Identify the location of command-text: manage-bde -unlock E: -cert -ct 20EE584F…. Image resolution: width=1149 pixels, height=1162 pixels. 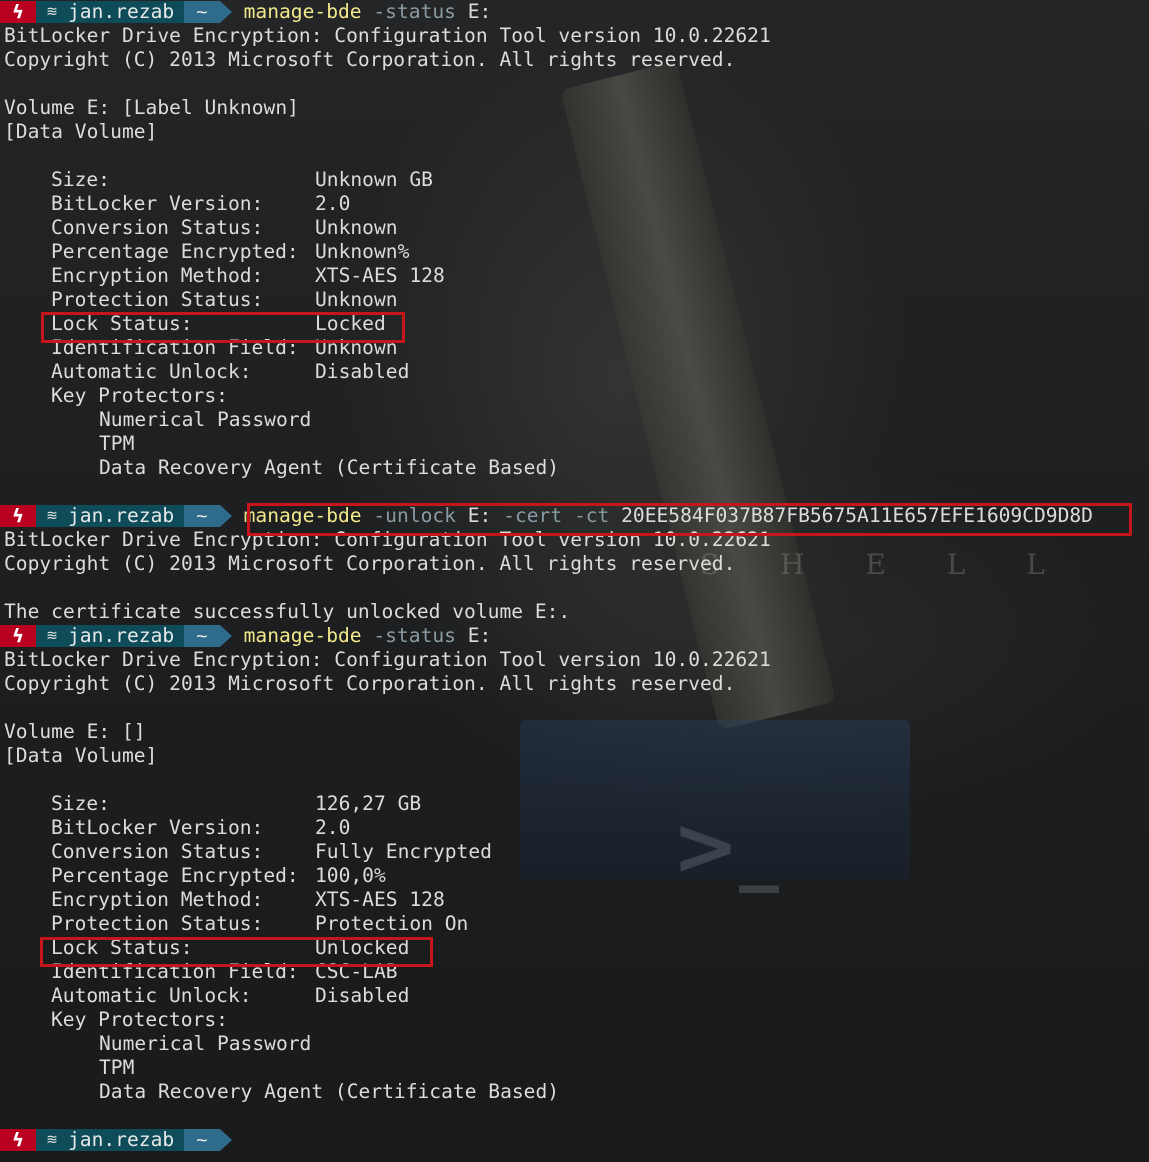
(668, 515).